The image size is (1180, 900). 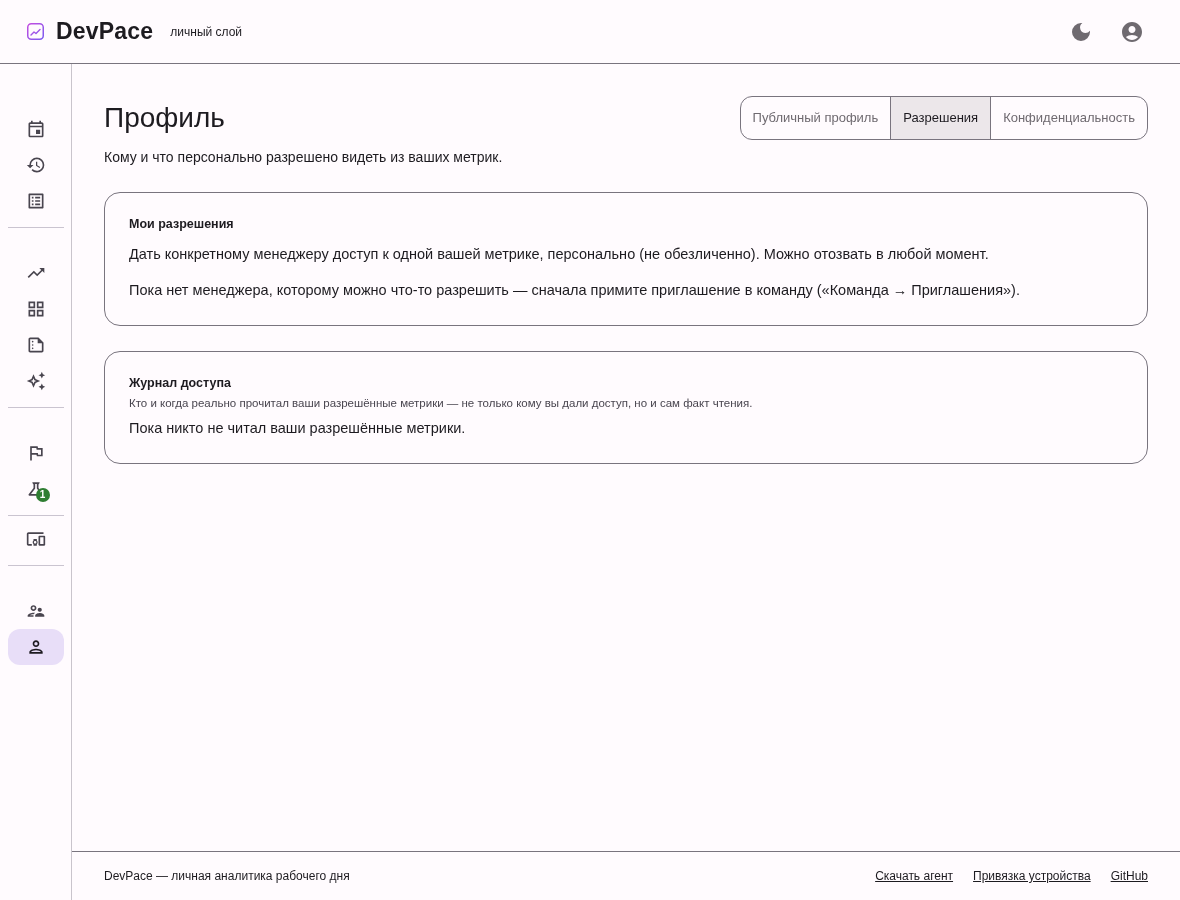 I want to click on card-text: Пока никто не читал ваши разрешённые метрики., so click(x=298, y=428).